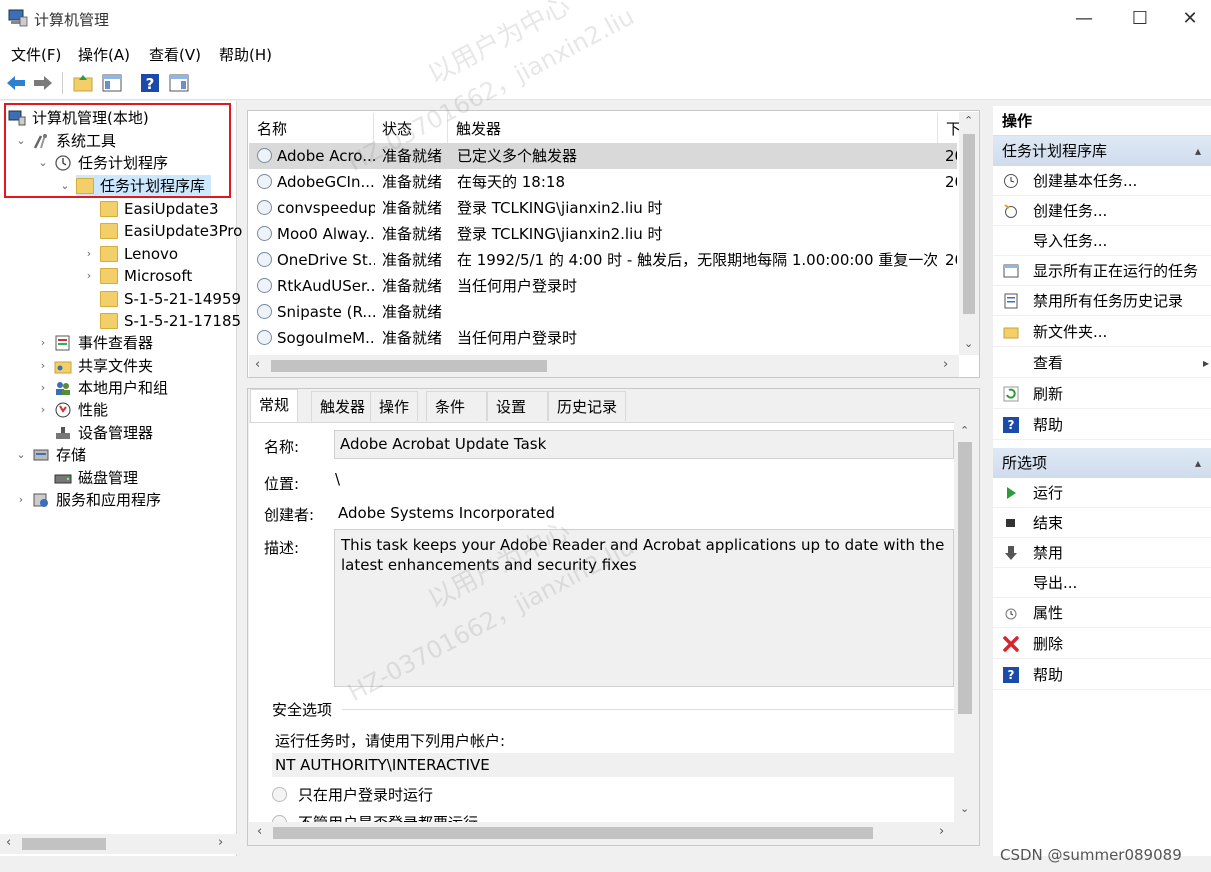  I want to click on menu-action: 操作(A), so click(104, 54).